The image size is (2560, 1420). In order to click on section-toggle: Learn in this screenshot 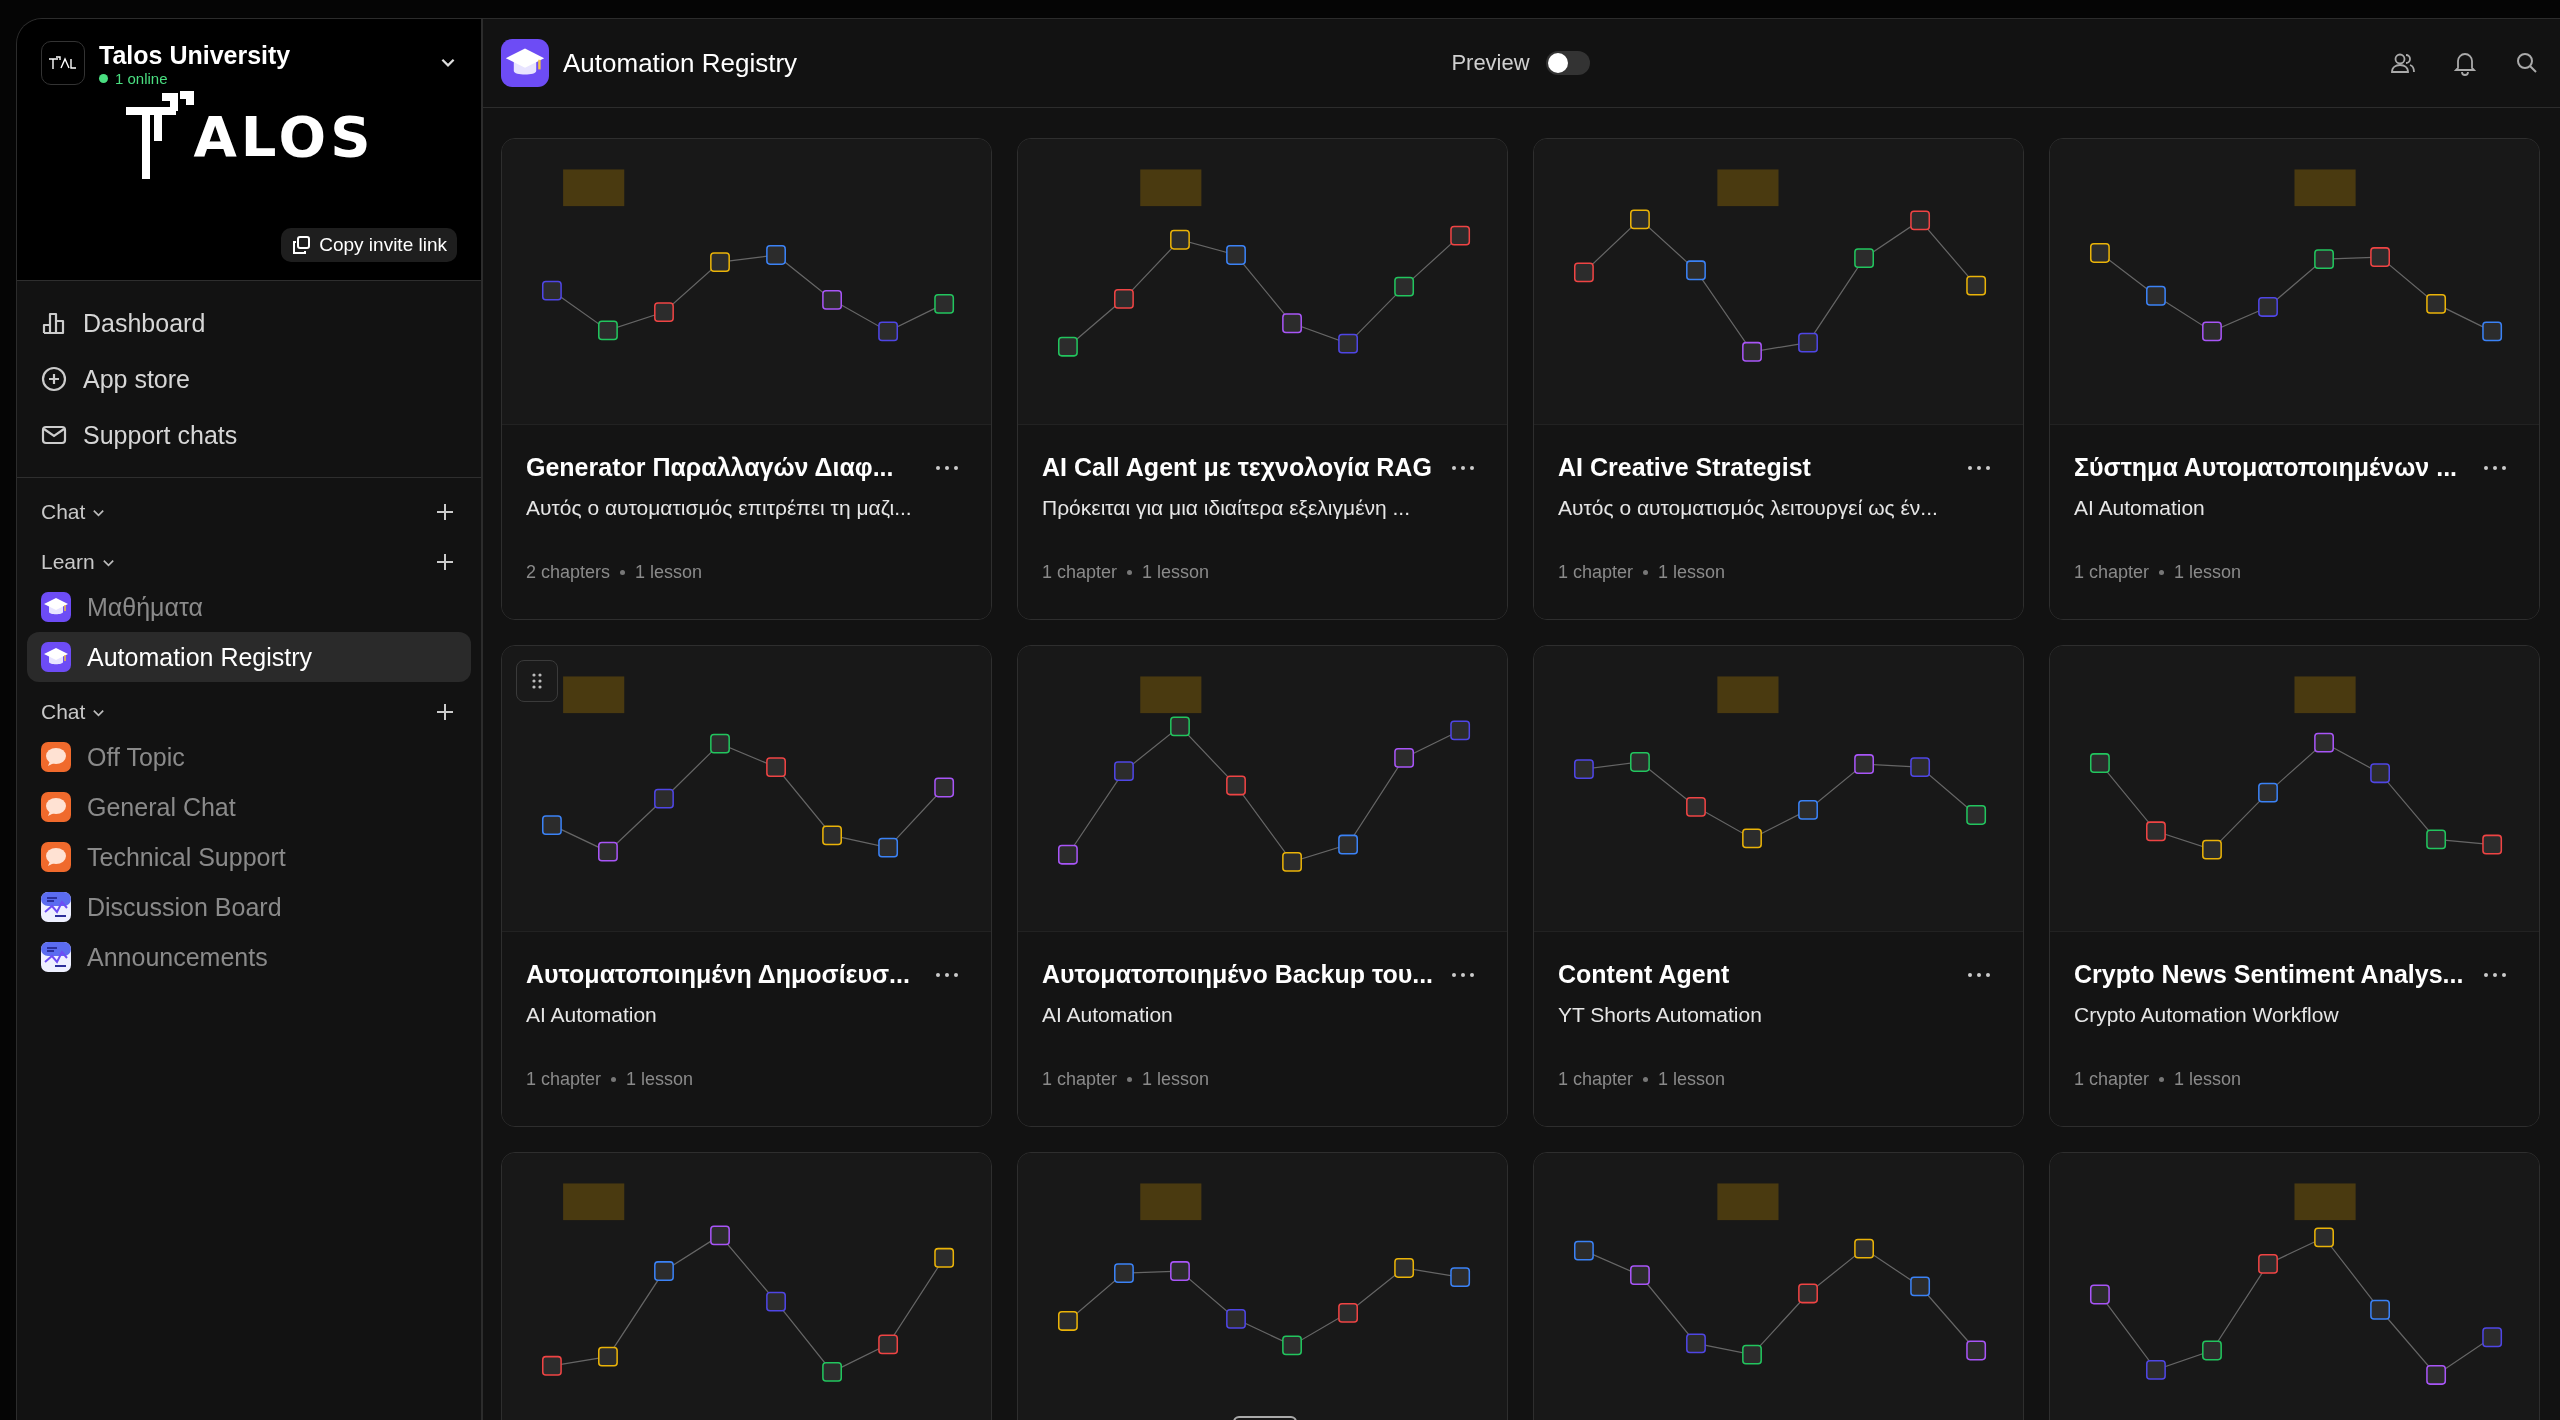, I will do `click(78, 562)`.